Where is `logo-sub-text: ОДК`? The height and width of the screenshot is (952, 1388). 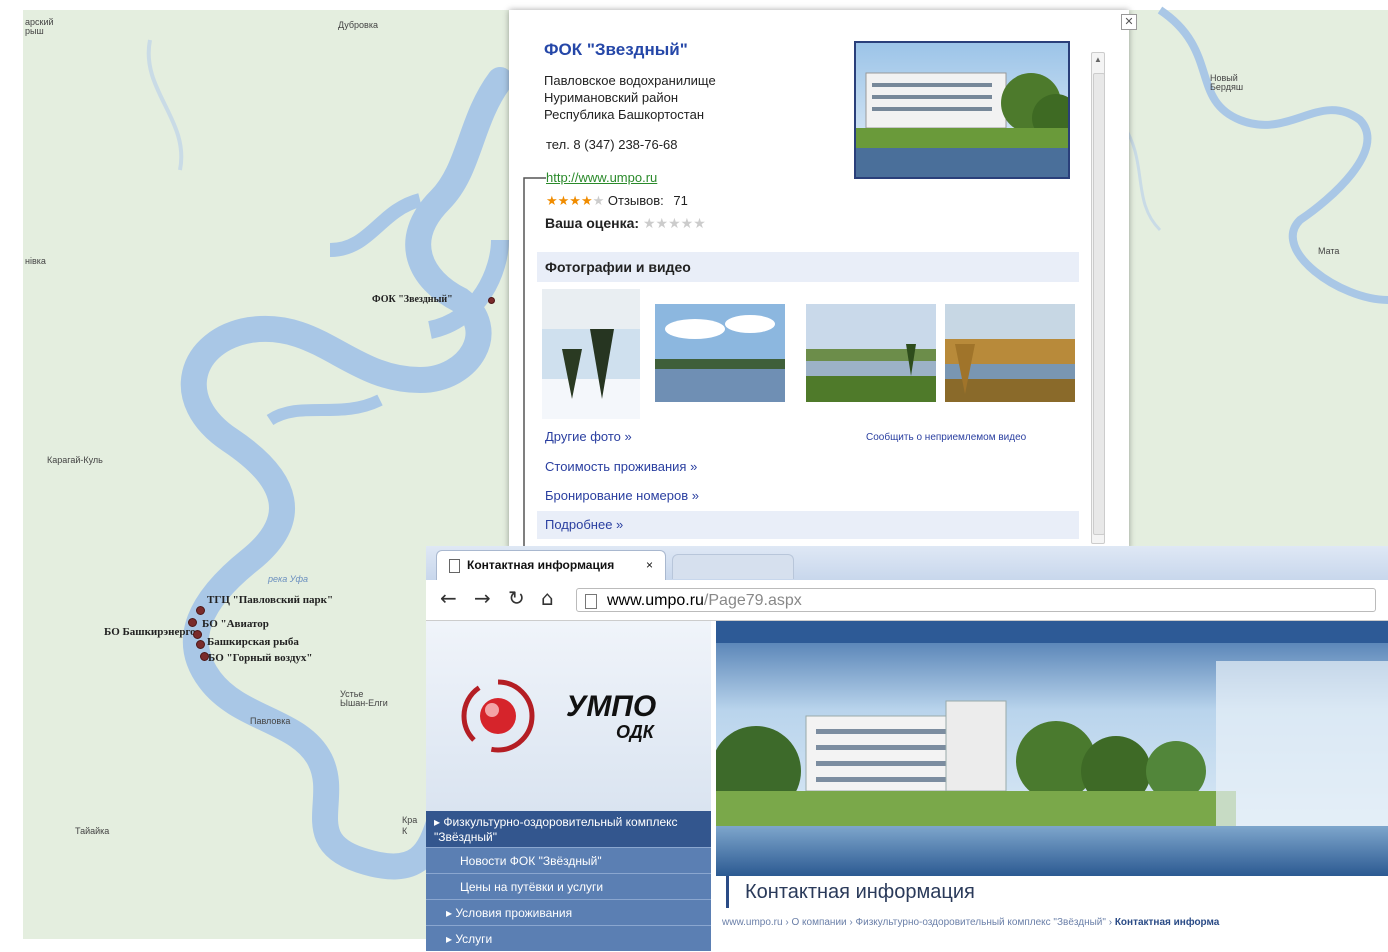 logo-sub-text: ОДК is located at coordinates (636, 732).